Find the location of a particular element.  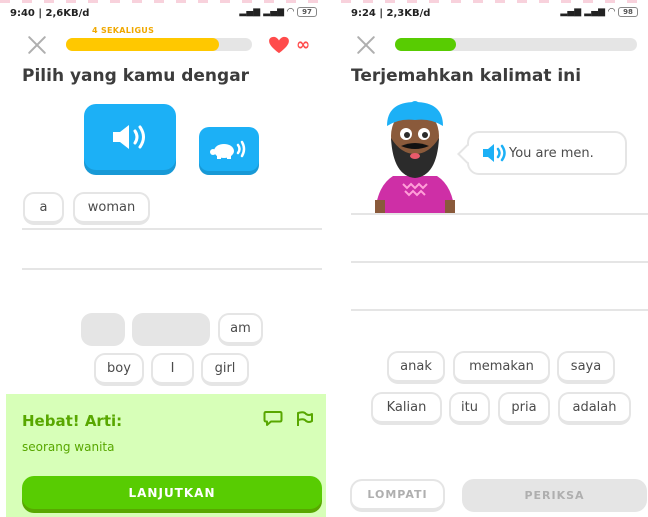

turtle-icon is located at coordinates (228, 149).